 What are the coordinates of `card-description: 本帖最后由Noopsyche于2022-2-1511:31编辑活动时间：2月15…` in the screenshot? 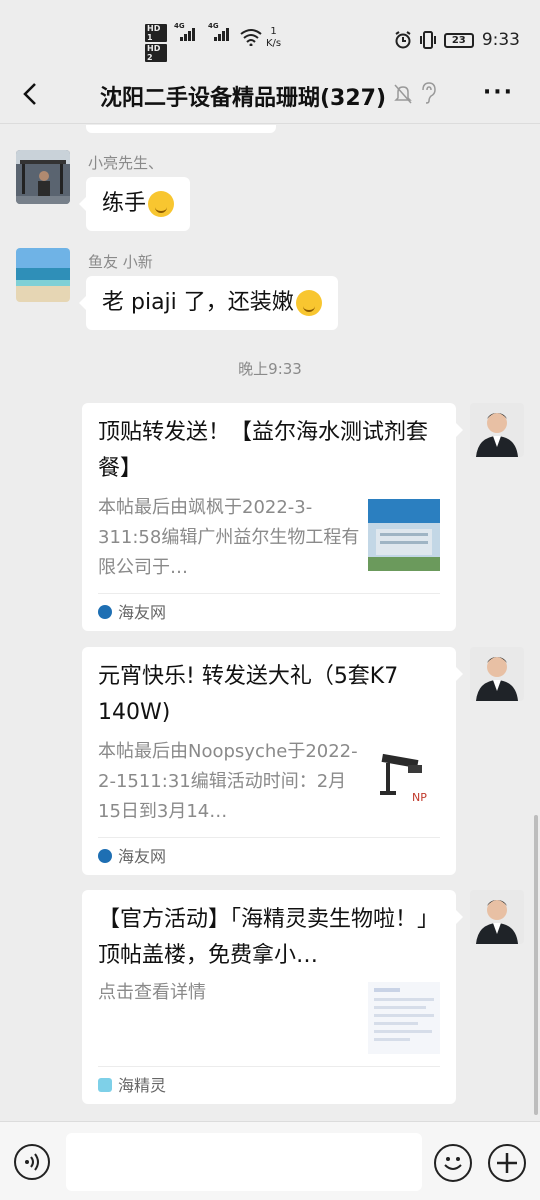 It's located at (228, 781).